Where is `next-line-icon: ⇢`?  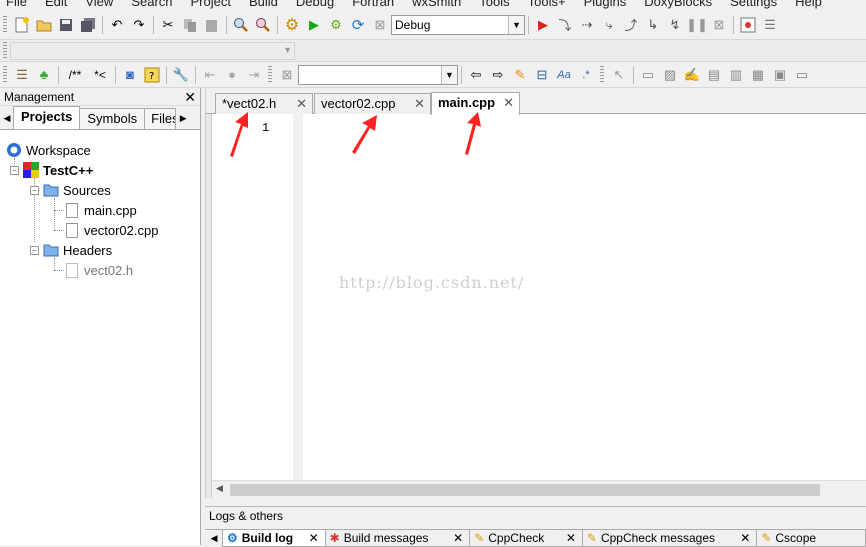
next-line-icon: ⇢ is located at coordinates (587, 25).